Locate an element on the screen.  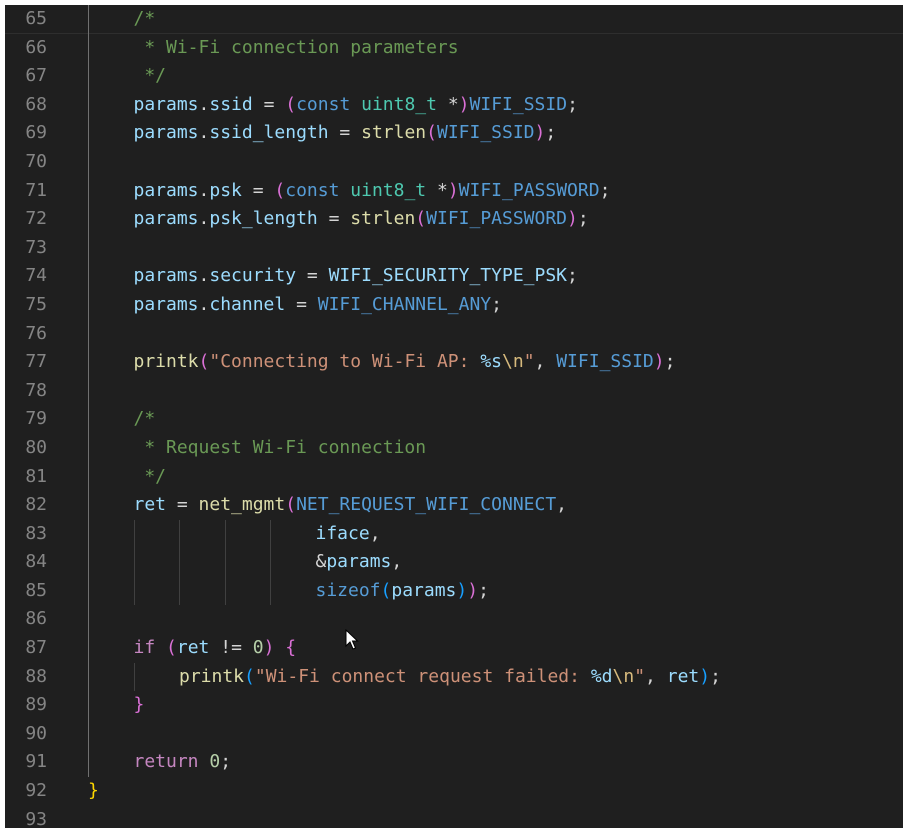
code-line: 85 sizeof(params)); is located at coordinates (454, 591).